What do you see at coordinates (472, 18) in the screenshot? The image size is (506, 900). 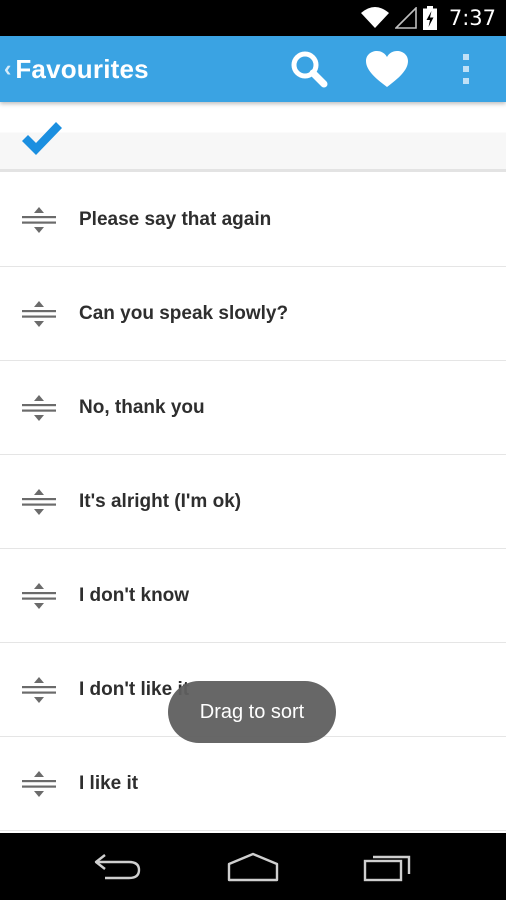 I see `status-time: 7:37` at bounding box center [472, 18].